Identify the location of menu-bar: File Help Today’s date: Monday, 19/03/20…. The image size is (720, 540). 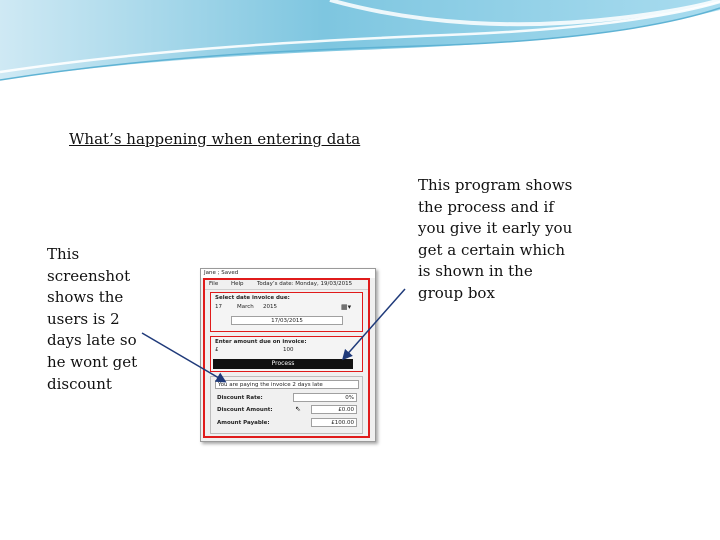
(286, 285).